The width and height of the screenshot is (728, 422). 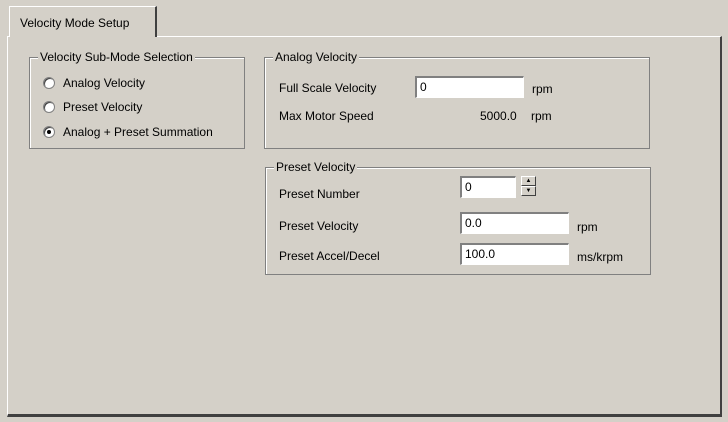 I want to click on radio-circle-analog-velocity, so click(x=49, y=83).